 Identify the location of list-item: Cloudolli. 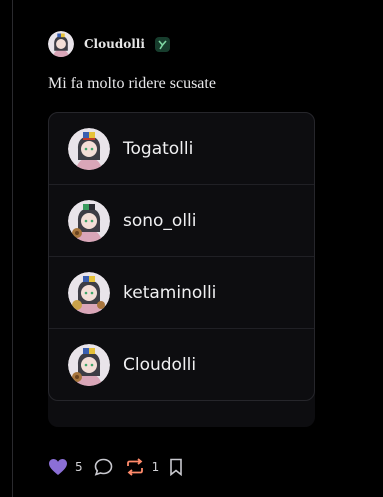
(181, 364).